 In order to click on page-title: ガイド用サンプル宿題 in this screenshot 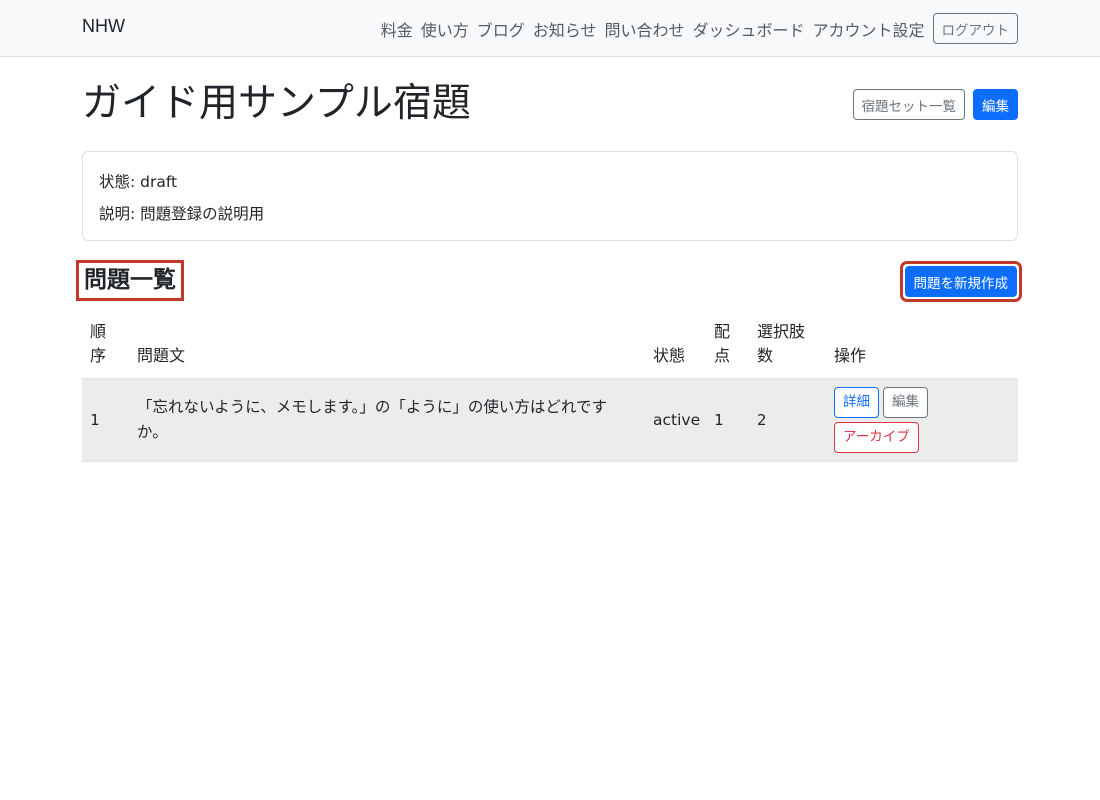, I will do `click(276, 103)`.